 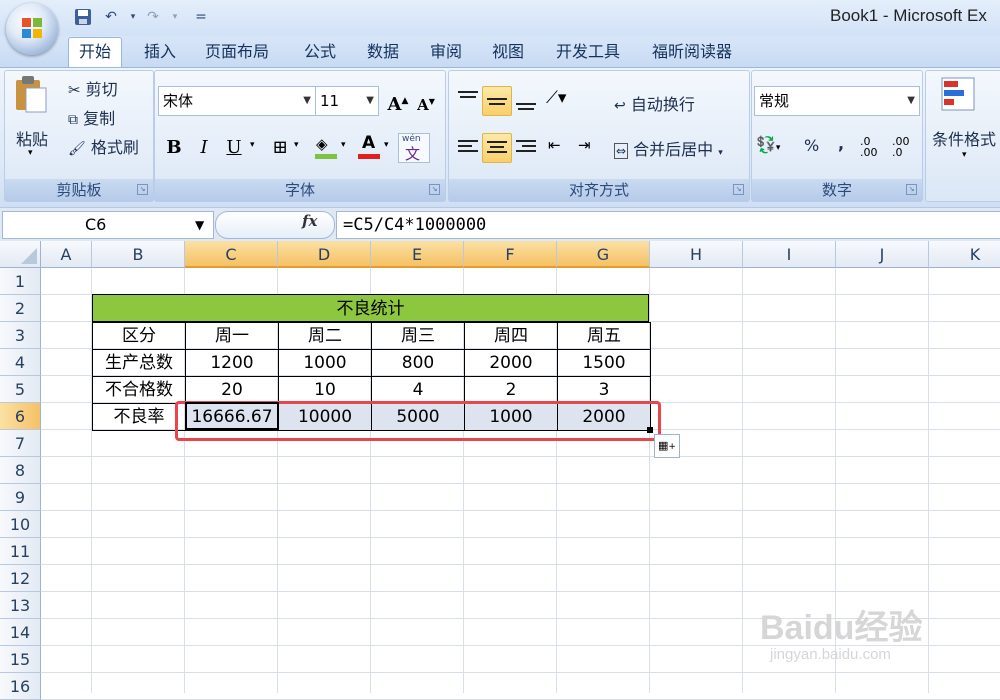 I want to click on font-color-dropdown-icon: ▾, so click(x=386, y=145).